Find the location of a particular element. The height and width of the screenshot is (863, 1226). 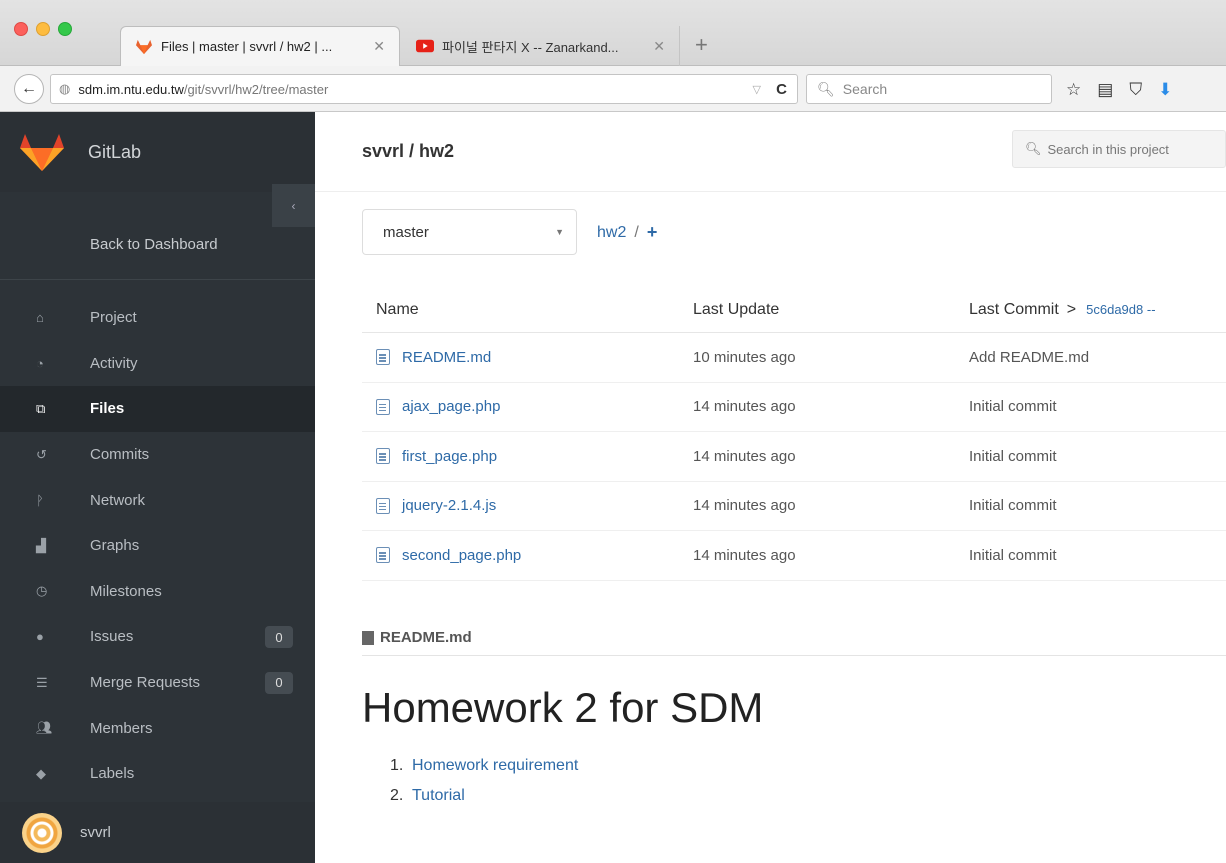

sidebar-item-merge-requests: ☰ Merge Requests 0 is located at coordinates (157, 683).